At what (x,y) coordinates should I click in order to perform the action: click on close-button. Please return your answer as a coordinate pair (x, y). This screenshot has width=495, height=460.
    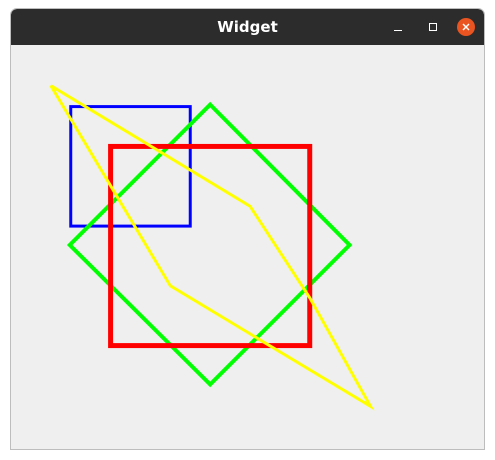
    Looking at the image, I should click on (466, 27).